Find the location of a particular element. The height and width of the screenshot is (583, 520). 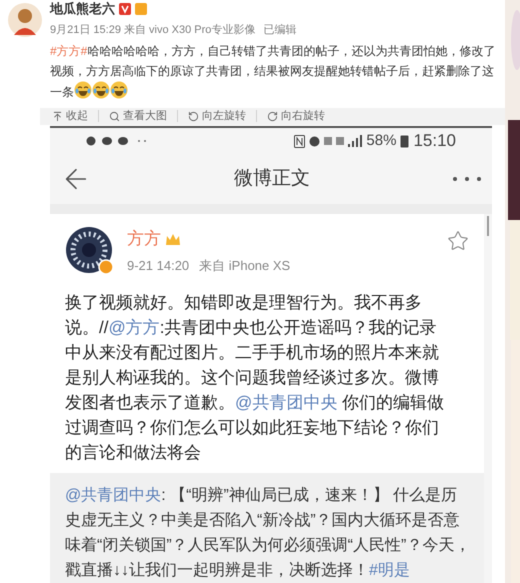

battery-icon is located at coordinates (405, 141).